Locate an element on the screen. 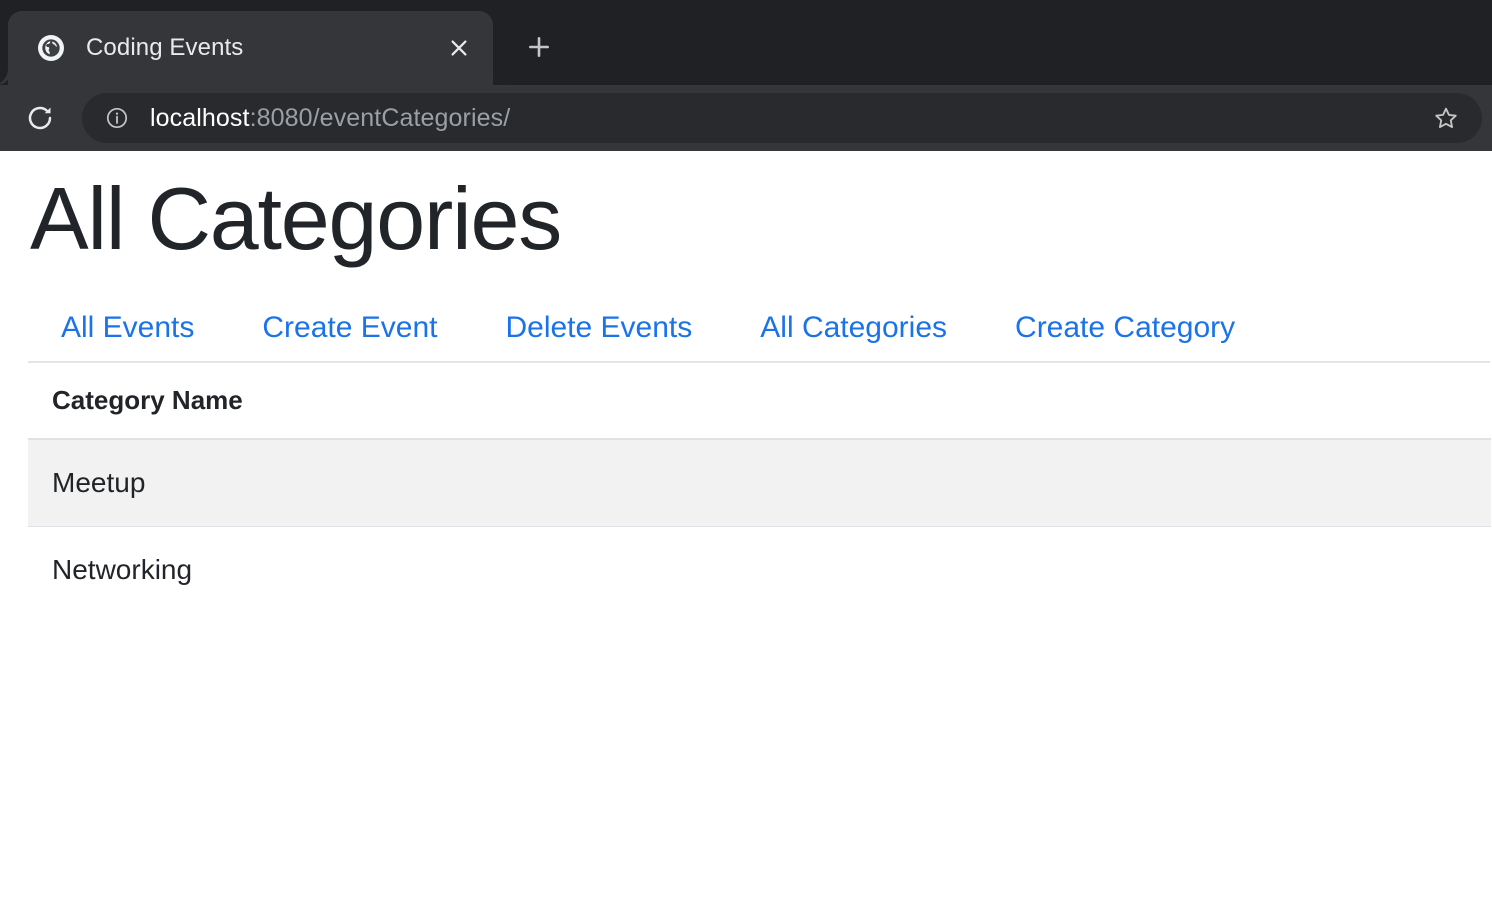 Image resolution: width=1492 pixels, height=910 pixels. table-row: Meetup is located at coordinates (759, 483).